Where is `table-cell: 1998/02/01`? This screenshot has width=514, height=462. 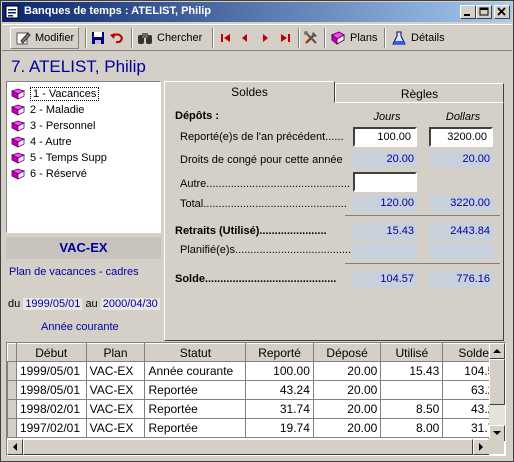
table-cell: 1998/02/01 is located at coordinates (51, 409).